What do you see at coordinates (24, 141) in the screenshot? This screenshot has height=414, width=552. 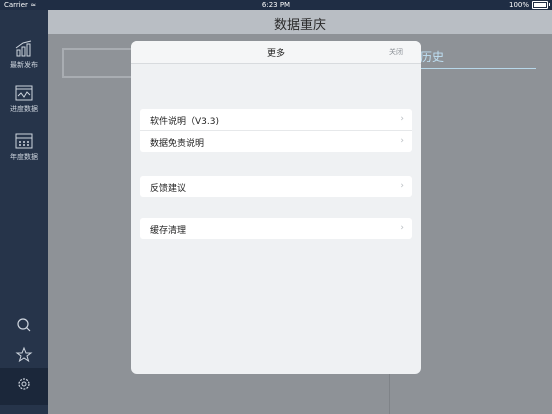 I see `calendar-grid-icon` at bounding box center [24, 141].